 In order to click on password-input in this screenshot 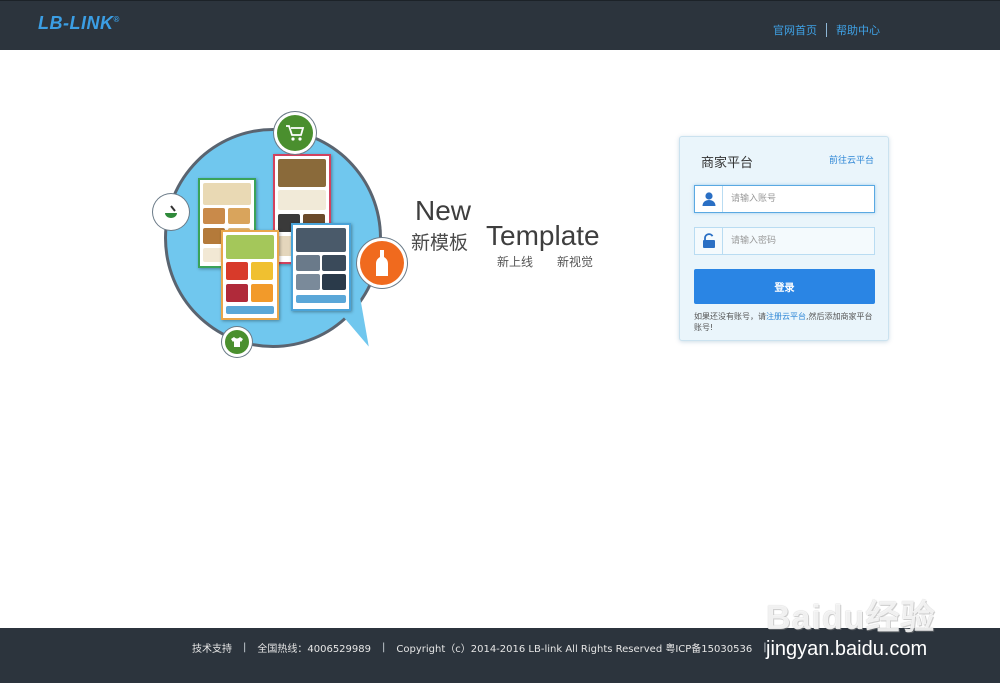, I will do `click(798, 241)`.